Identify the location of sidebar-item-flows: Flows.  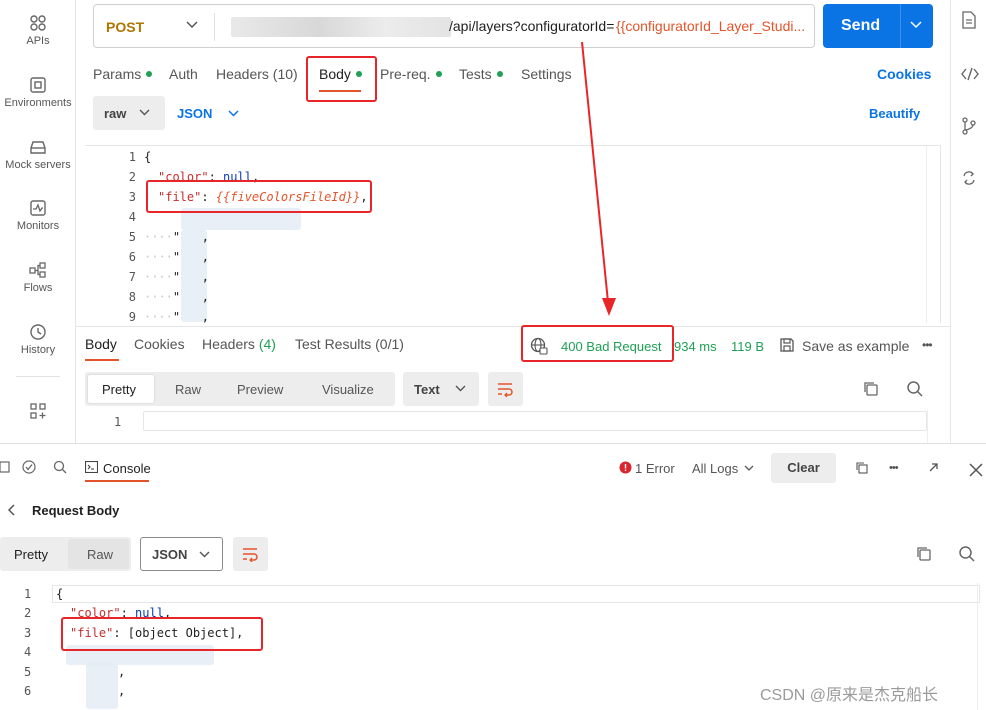
(38, 277).